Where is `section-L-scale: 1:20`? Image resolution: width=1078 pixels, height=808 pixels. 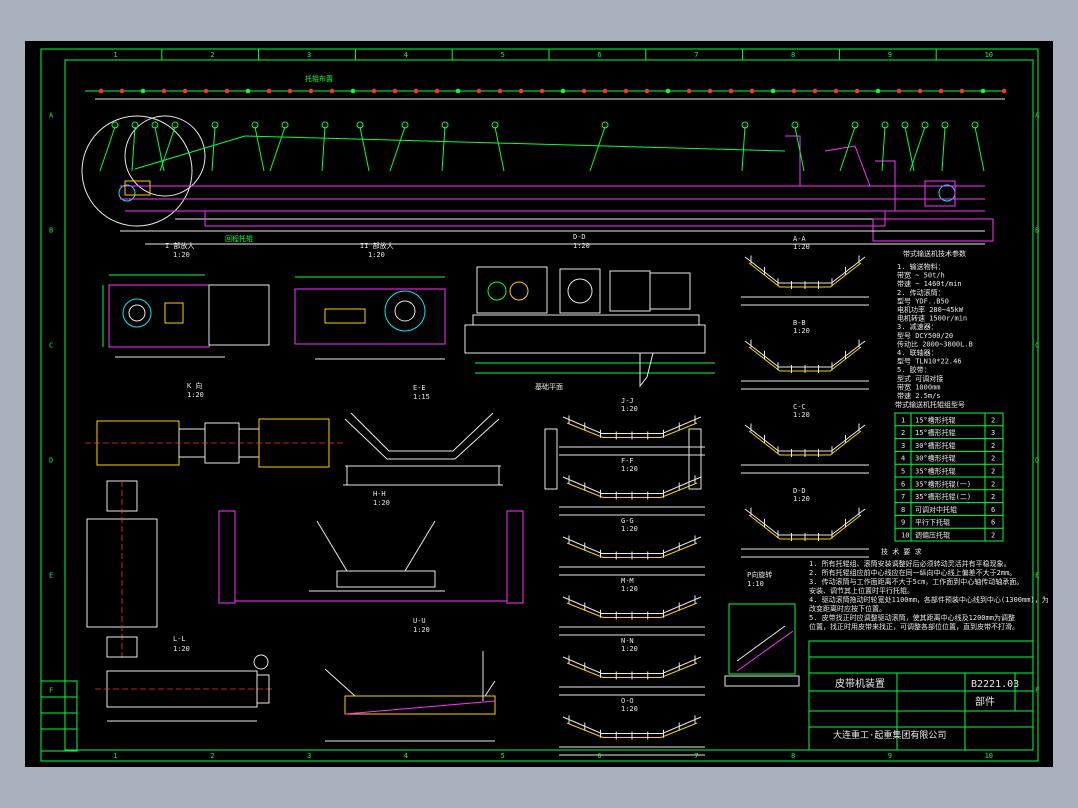 section-L-scale: 1:20 is located at coordinates (181, 649).